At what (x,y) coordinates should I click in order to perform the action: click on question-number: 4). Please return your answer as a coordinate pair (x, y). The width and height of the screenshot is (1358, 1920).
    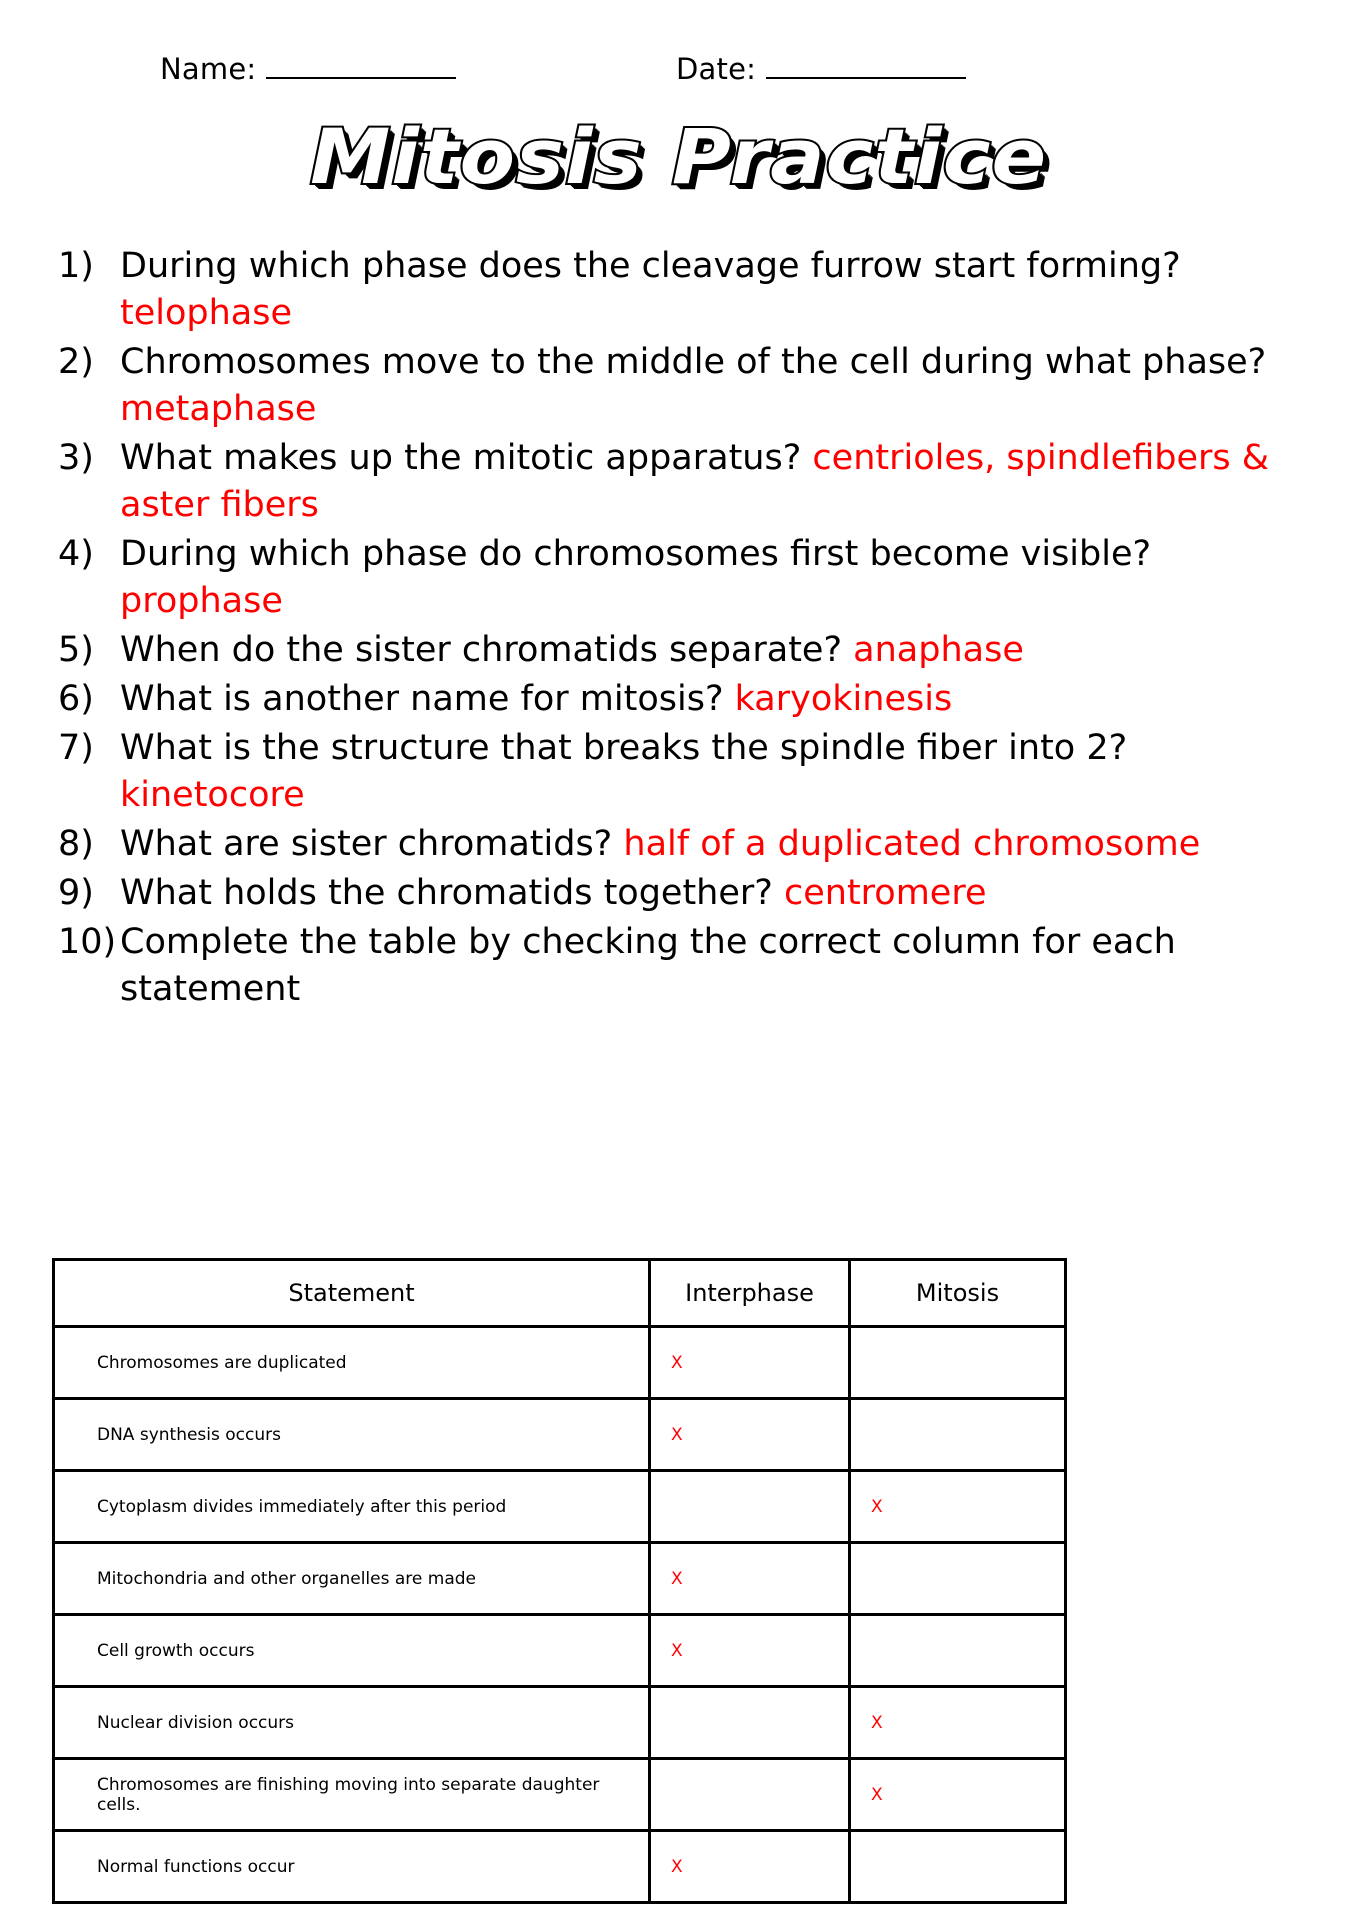
    Looking at the image, I should click on (76, 554).